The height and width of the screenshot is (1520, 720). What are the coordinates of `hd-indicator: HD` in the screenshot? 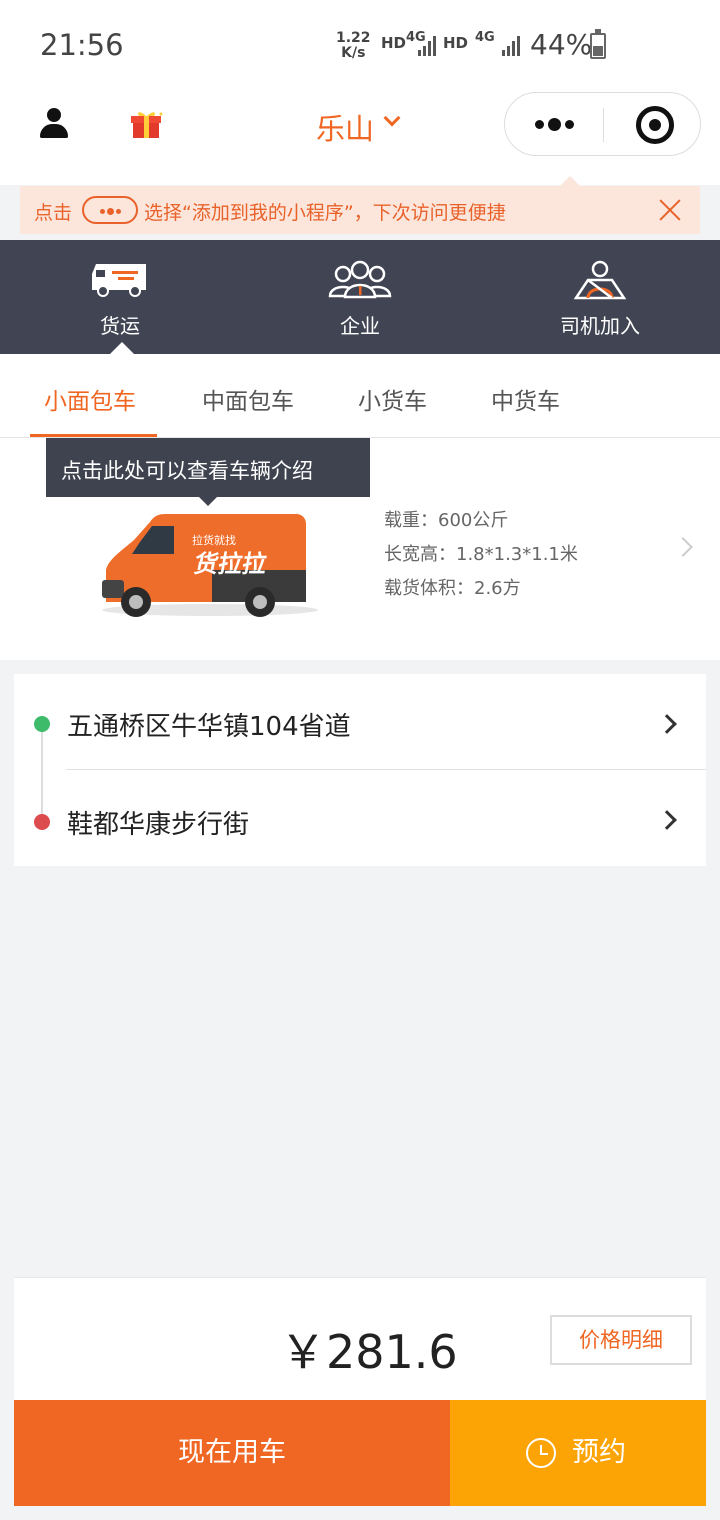 It's located at (394, 43).